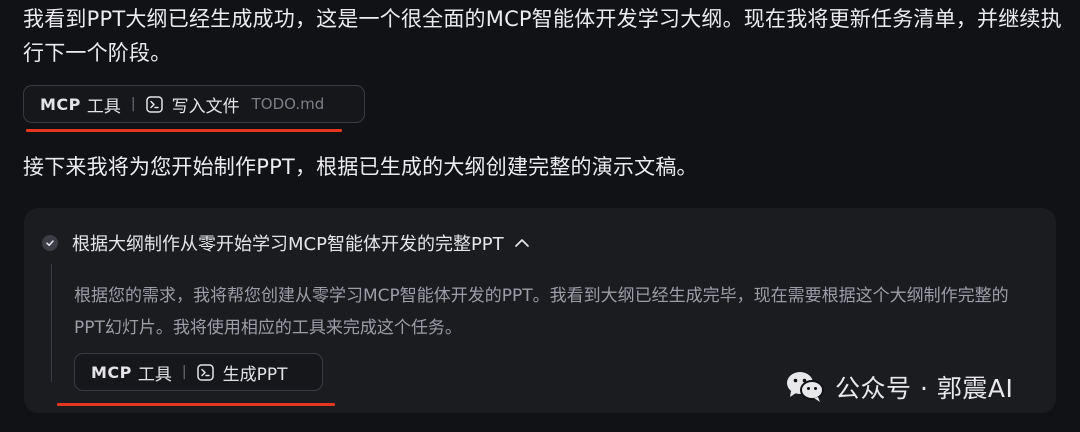  Describe the element at coordinates (360, 167) in the screenshot. I see `assistant-message-next: 接下来我将为您开始制作PPT，根据已生成的大纲创建完整的演示文稿。` at that location.